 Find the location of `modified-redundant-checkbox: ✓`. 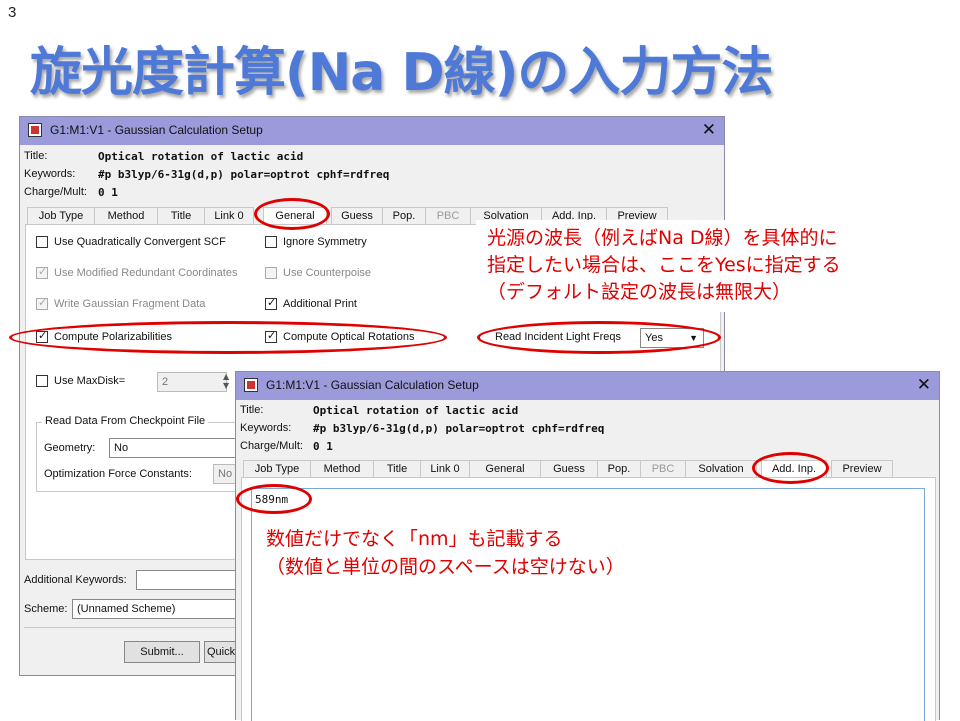

modified-redundant-checkbox: ✓ is located at coordinates (42, 272).